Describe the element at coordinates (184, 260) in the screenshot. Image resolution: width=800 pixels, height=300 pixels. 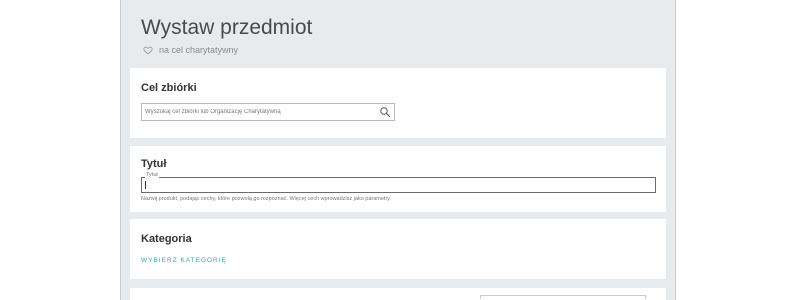
I see `choose-category-link: WYBIERZ KATEGORIĘ` at that location.